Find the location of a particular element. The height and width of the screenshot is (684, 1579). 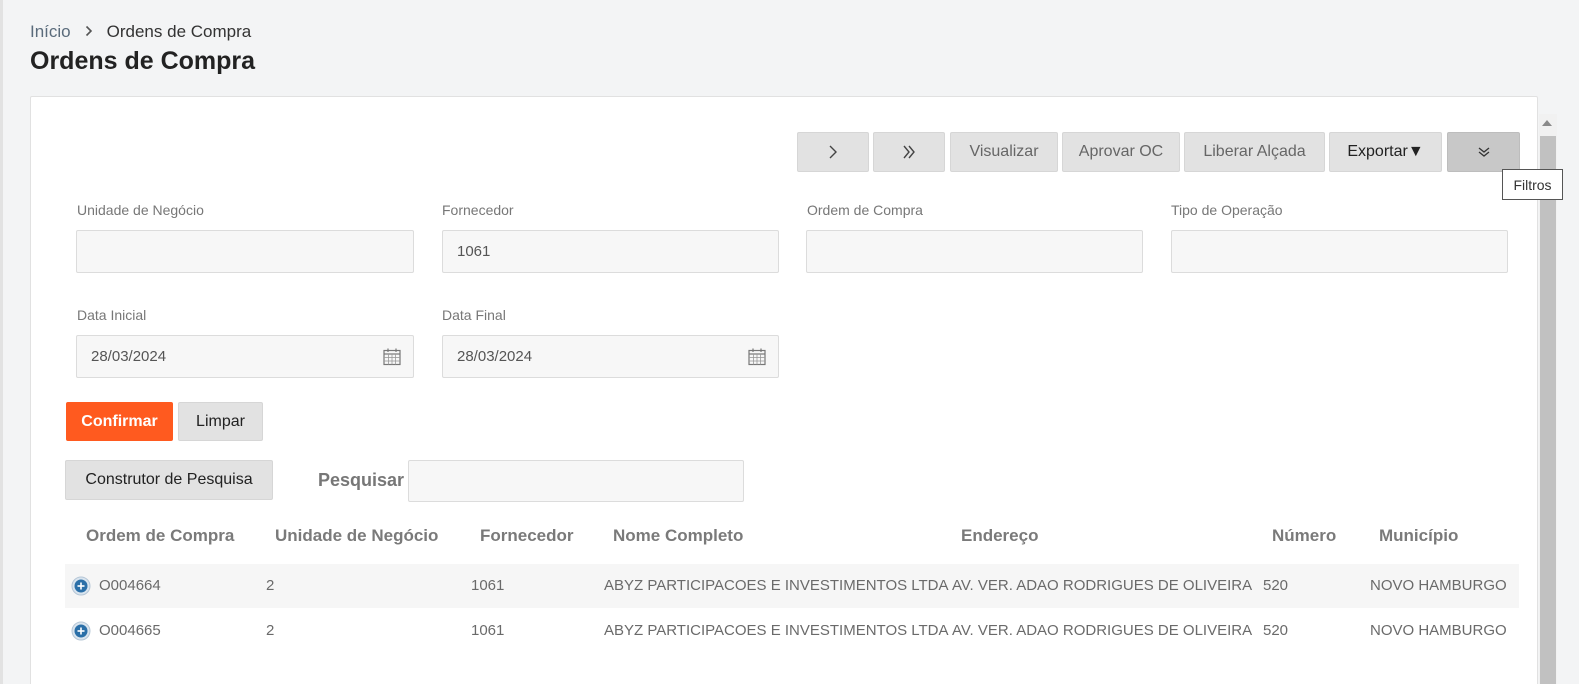

last-page-button is located at coordinates (909, 152).